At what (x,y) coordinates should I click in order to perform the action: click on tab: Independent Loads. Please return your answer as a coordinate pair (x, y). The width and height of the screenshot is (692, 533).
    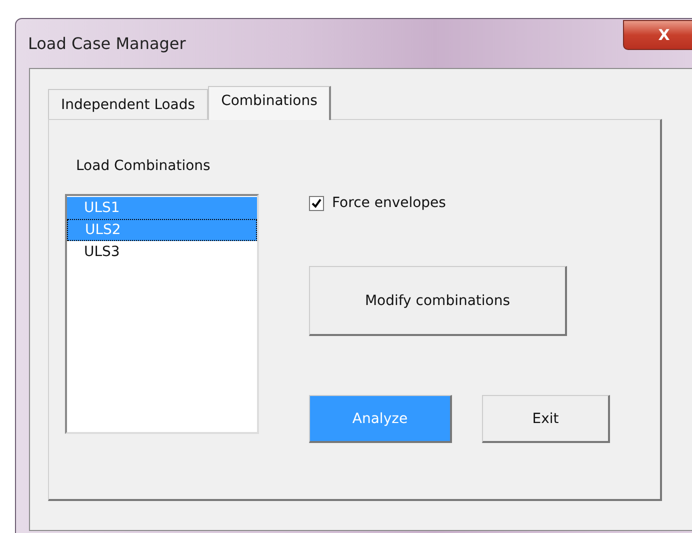
    Looking at the image, I should click on (128, 104).